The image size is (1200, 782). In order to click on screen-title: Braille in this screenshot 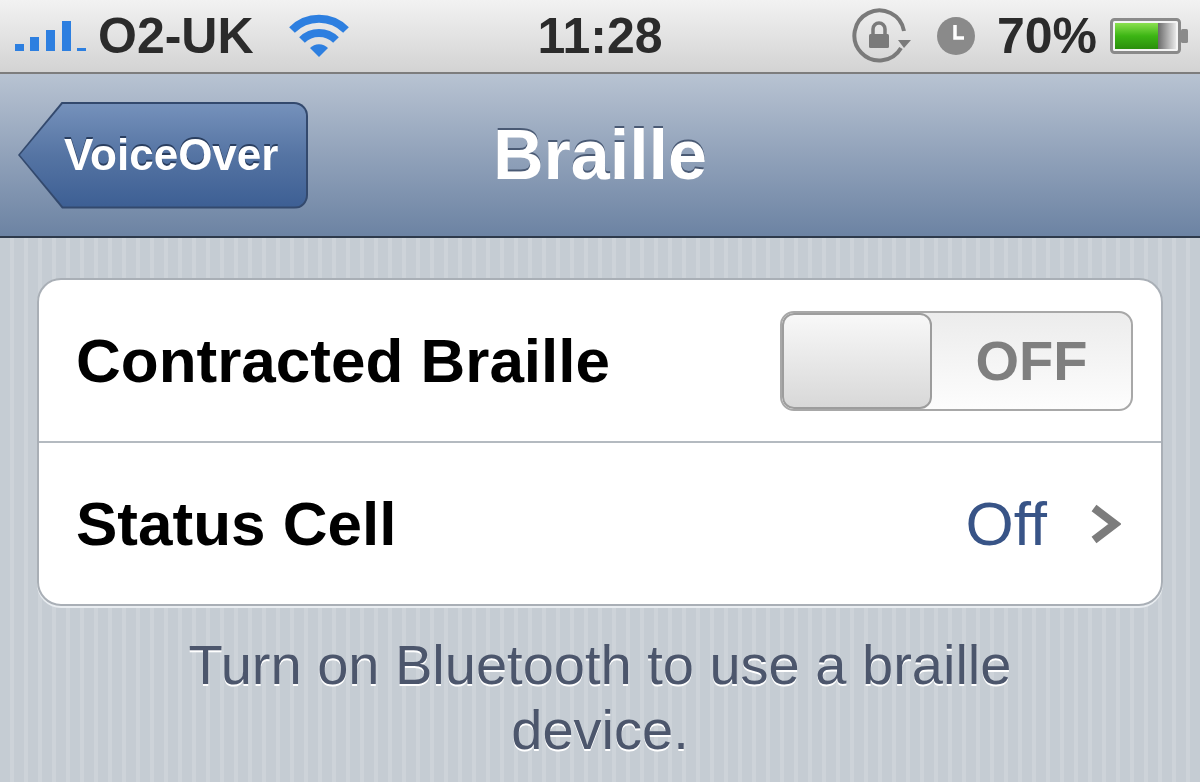, I will do `click(600, 155)`.